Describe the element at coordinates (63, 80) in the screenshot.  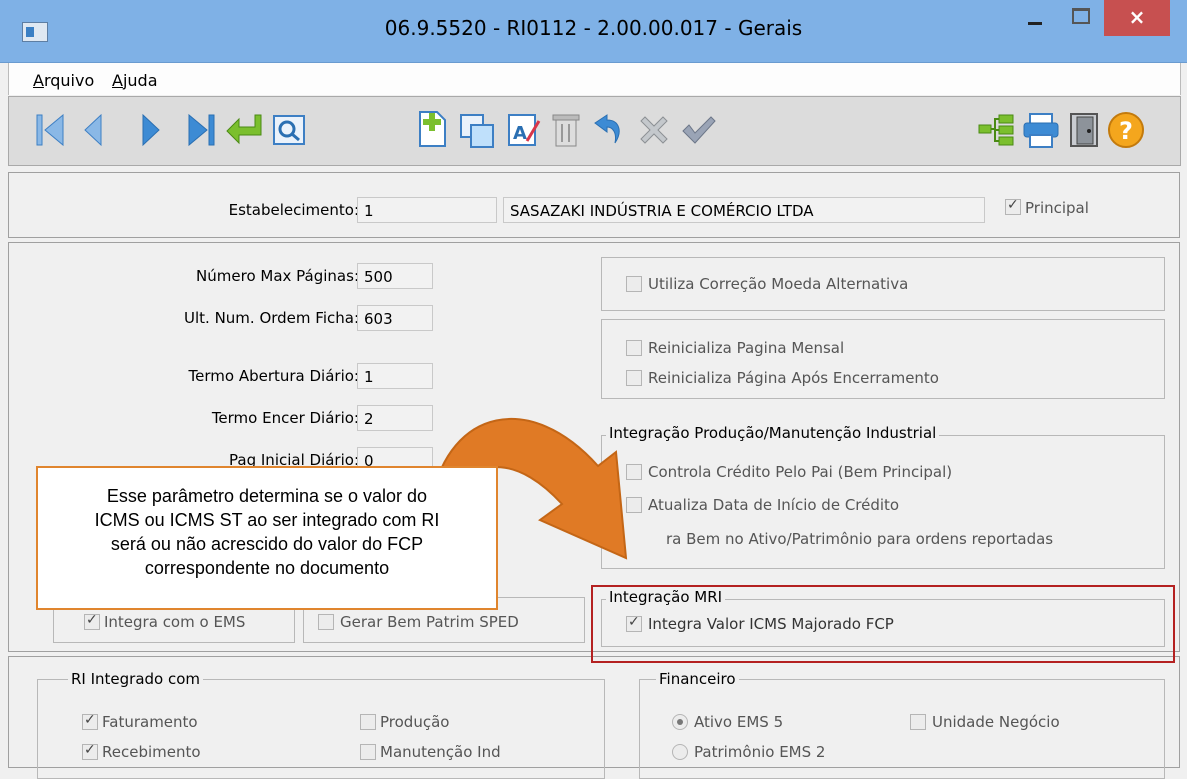
I see `menu-arquivo: Arquivo` at that location.